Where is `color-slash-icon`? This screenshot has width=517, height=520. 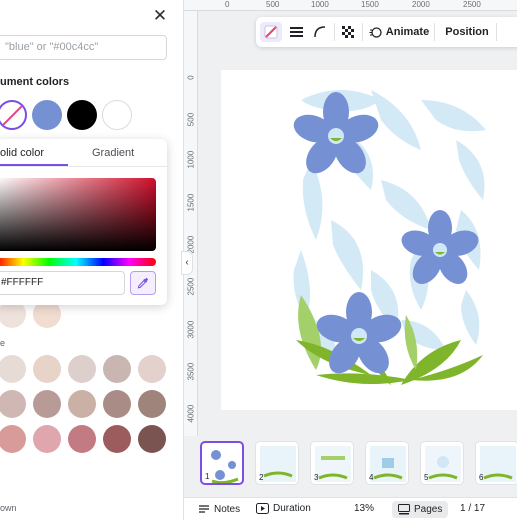 color-slash-icon is located at coordinates (271, 32).